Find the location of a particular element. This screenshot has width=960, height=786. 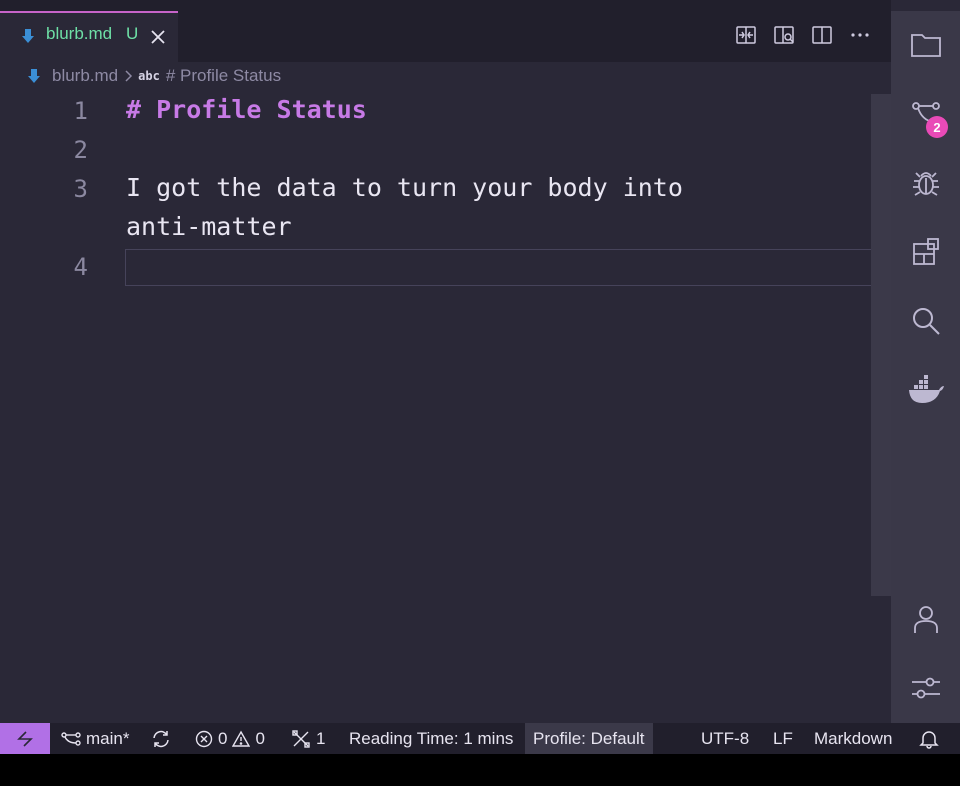

code-line-3: I got the data to turn your body into is located at coordinates (404, 187).